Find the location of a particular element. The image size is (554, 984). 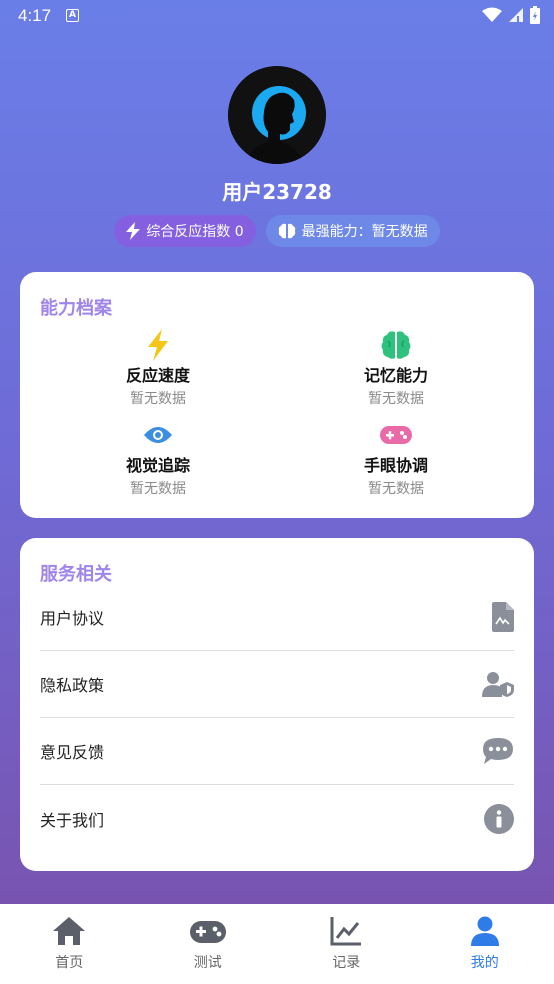

profile-chips: 综合反应指数 0 最强能力：暂无数据 is located at coordinates (277, 231).